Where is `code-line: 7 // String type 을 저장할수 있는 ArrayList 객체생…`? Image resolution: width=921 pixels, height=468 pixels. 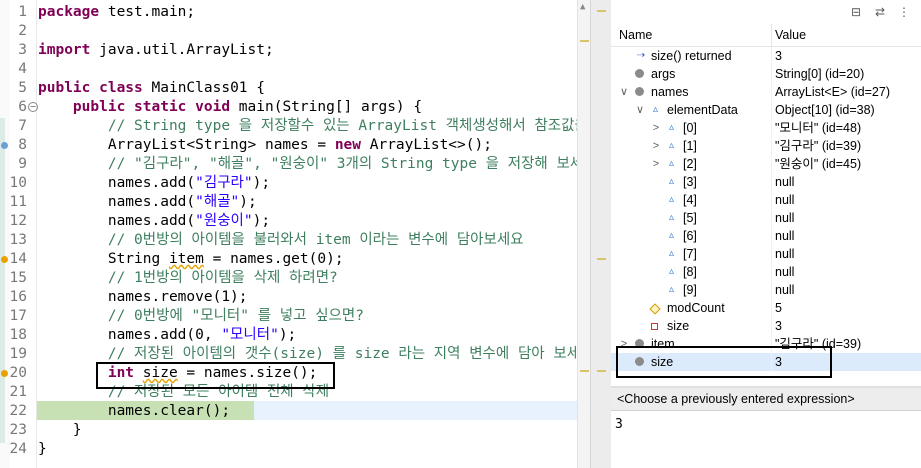 code-line: 7 // String type 을 저장할수 있는 ArrayList 객체생… is located at coordinates (295, 126).